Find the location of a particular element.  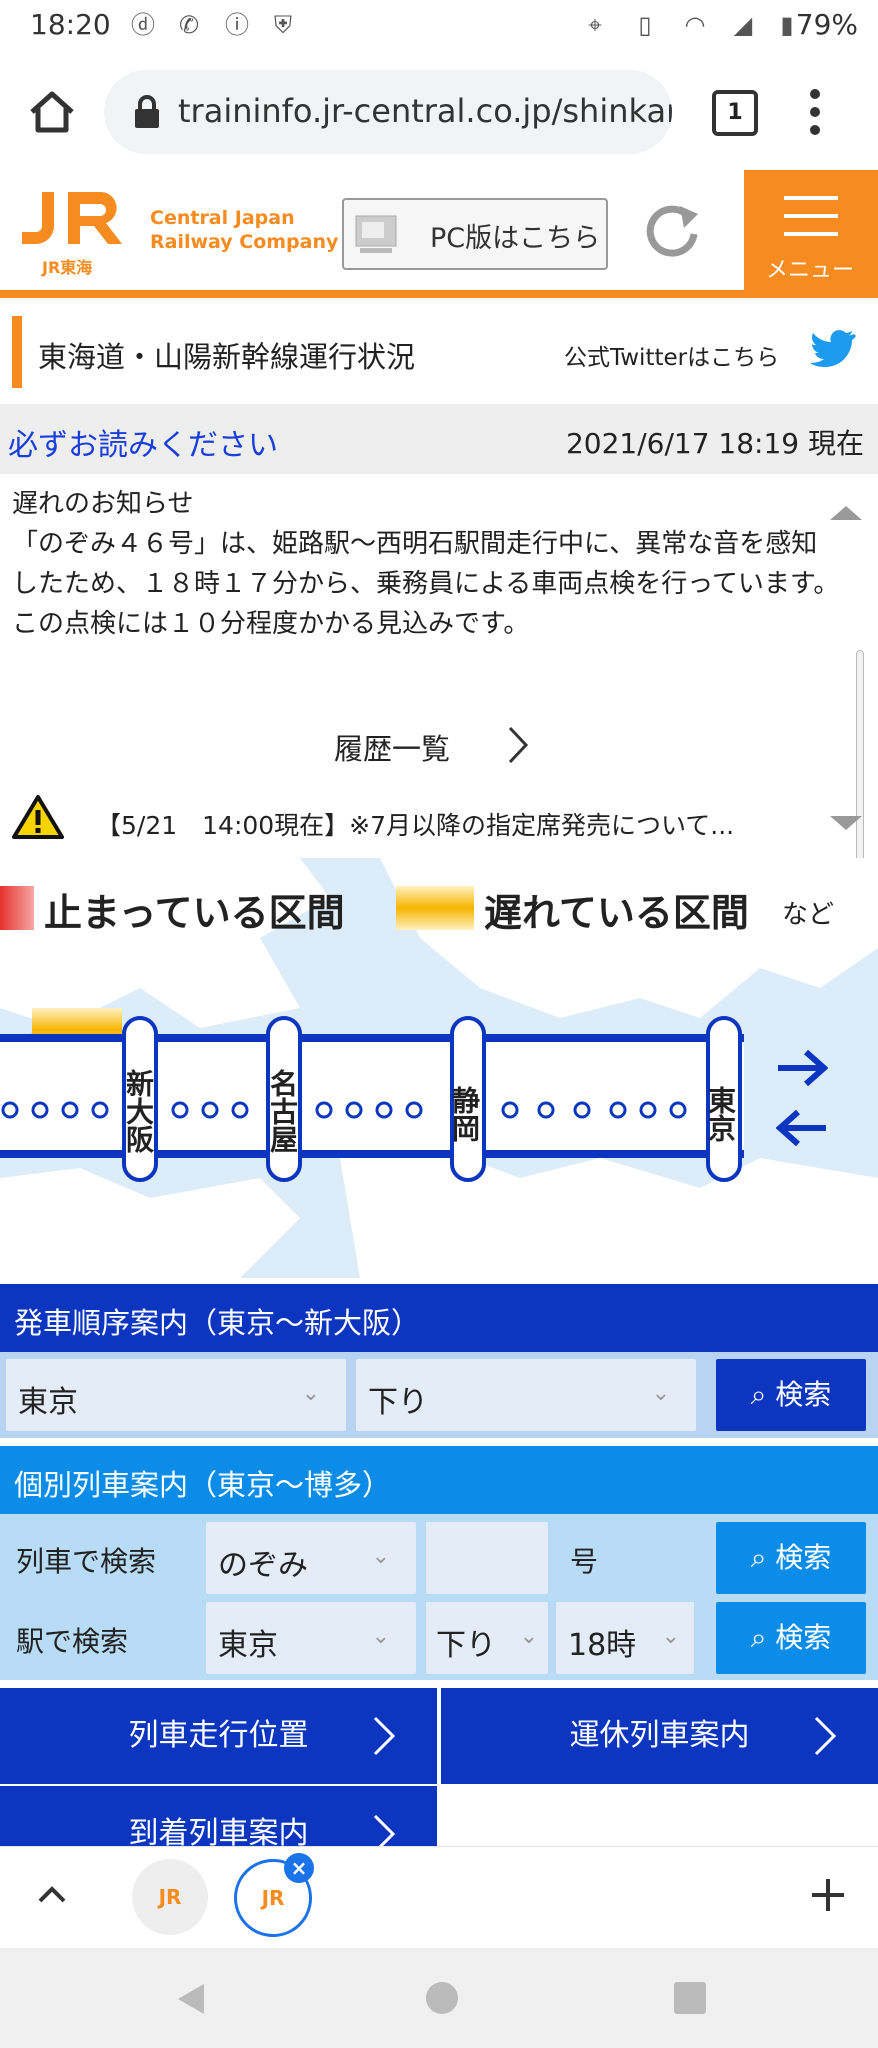

train-search-label: 検索 is located at coordinates (803, 1557).